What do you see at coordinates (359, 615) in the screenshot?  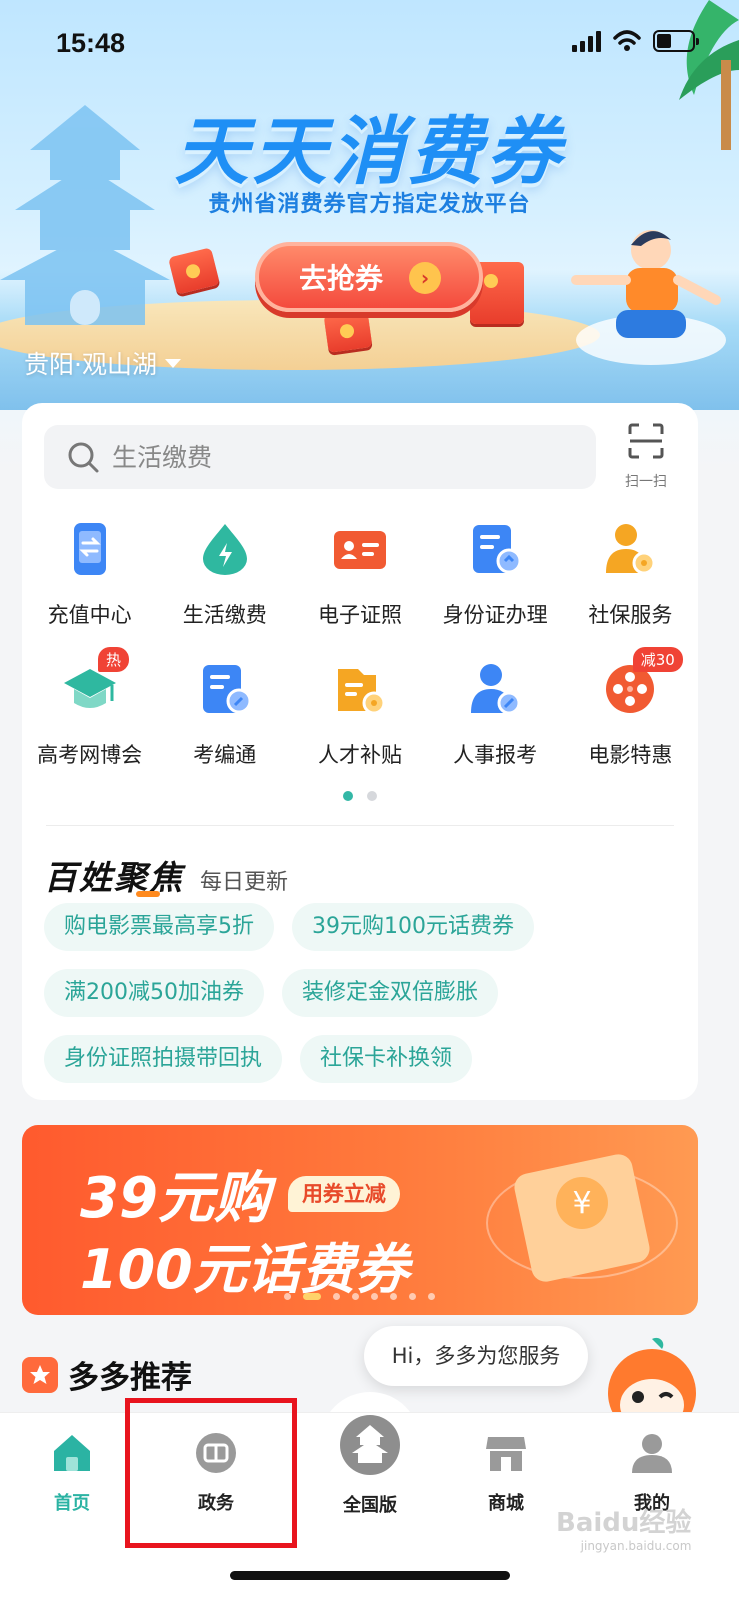 I see `service-label: 电子证照` at bounding box center [359, 615].